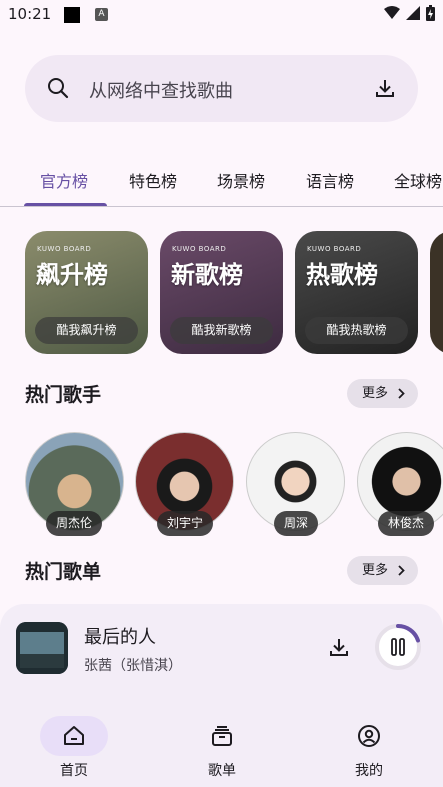 This screenshot has height=787, width=443. What do you see at coordinates (185, 523) in the screenshot?
I see `artist-name: 刘宇宁` at bounding box center [185, 523].